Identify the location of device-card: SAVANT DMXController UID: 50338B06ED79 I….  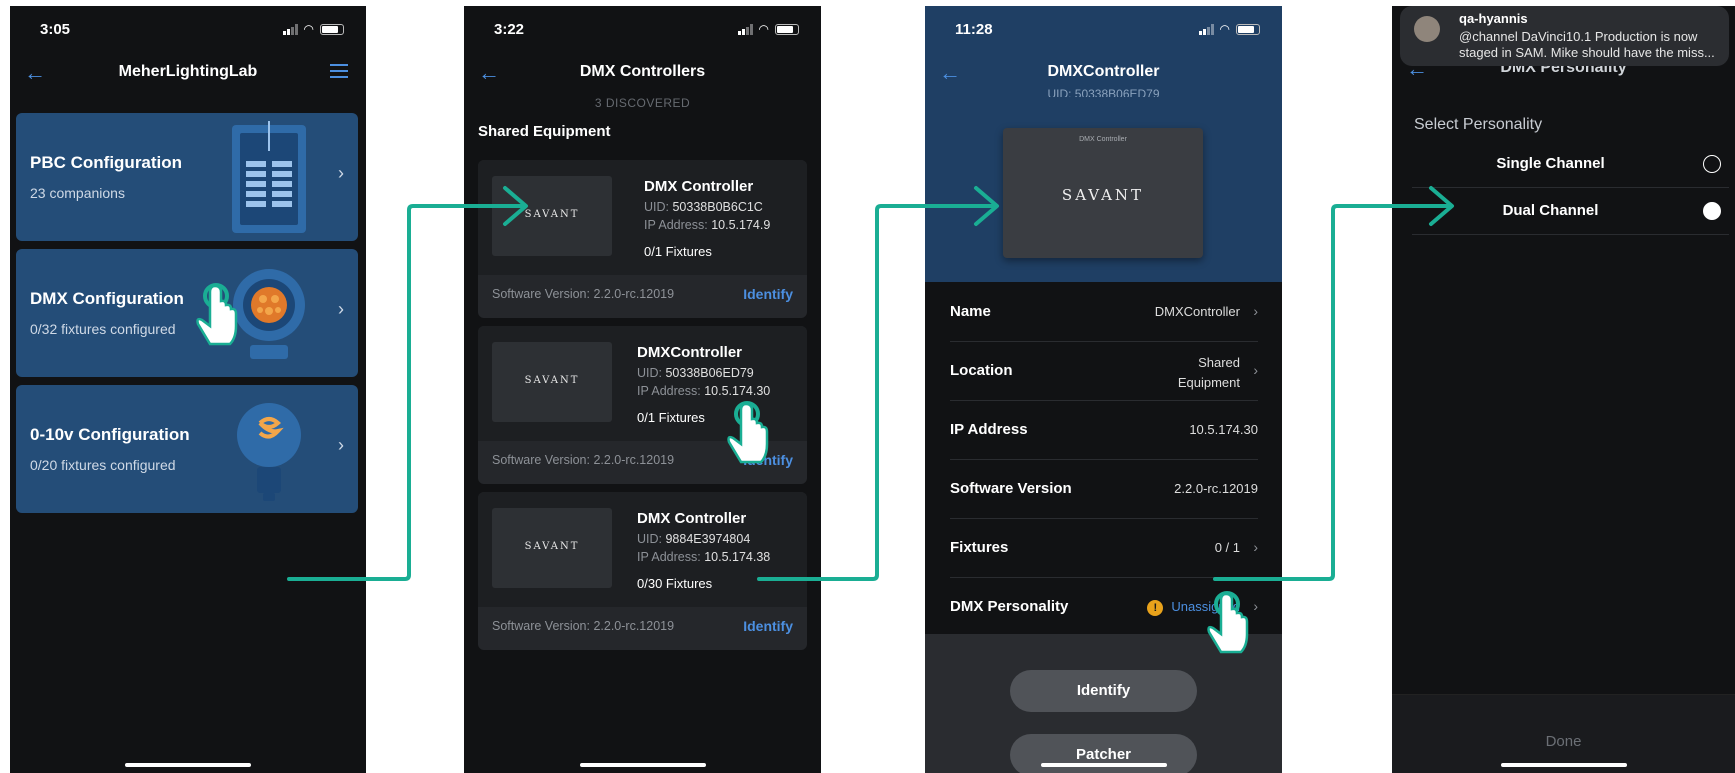
(642, 405).